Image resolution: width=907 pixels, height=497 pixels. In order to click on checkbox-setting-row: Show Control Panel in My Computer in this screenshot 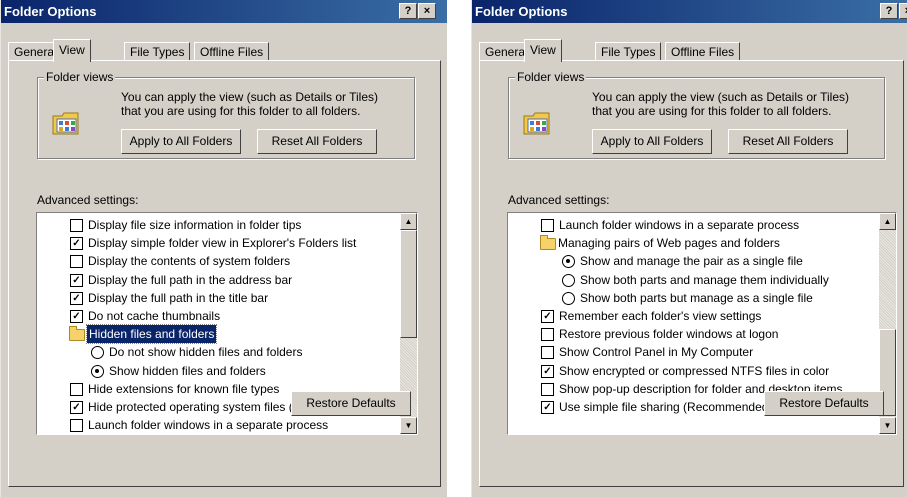, I will do `click(692, 352)`.